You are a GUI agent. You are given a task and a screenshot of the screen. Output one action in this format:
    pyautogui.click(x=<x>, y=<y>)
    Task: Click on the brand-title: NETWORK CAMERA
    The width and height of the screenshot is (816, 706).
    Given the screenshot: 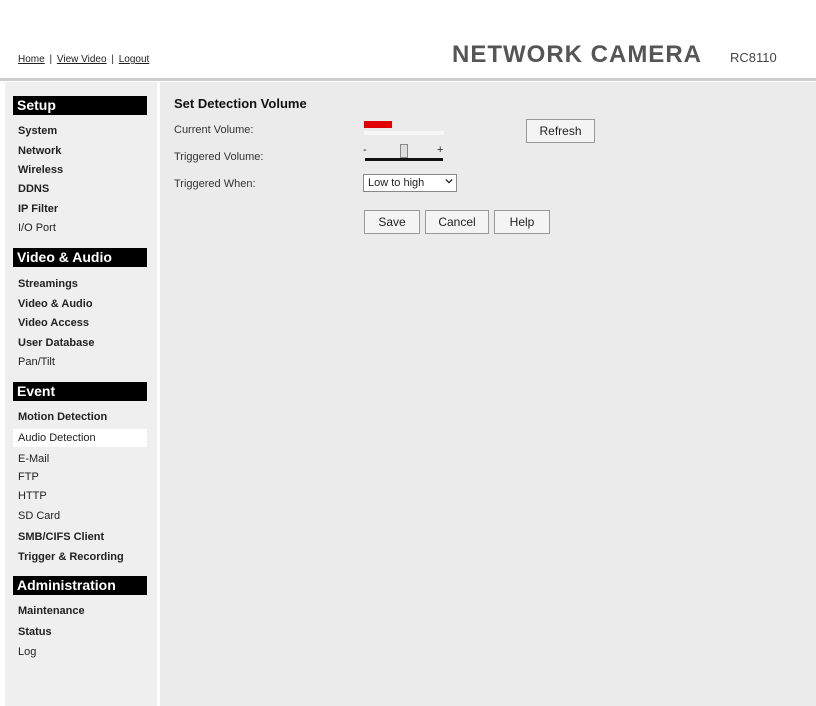 What is the action you would take?
    pyautogui.click(x=577, y=54)
    